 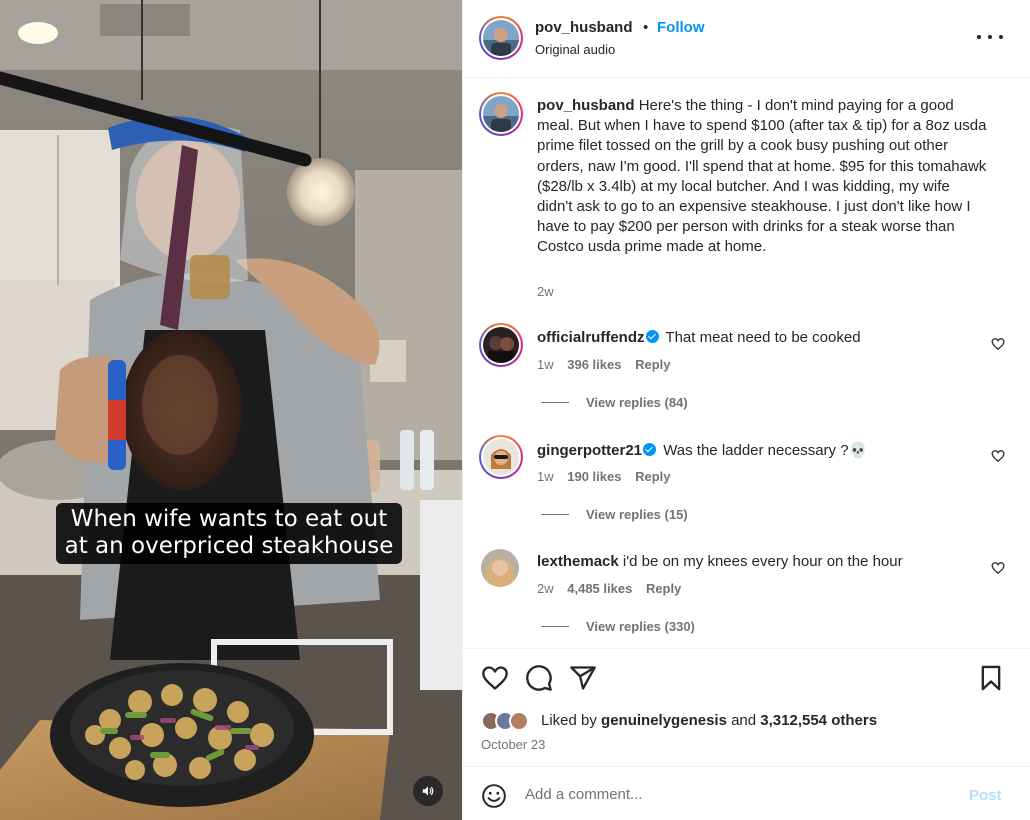 I want to click on caption-timestamp: 2w, so click(x=545, y=291).